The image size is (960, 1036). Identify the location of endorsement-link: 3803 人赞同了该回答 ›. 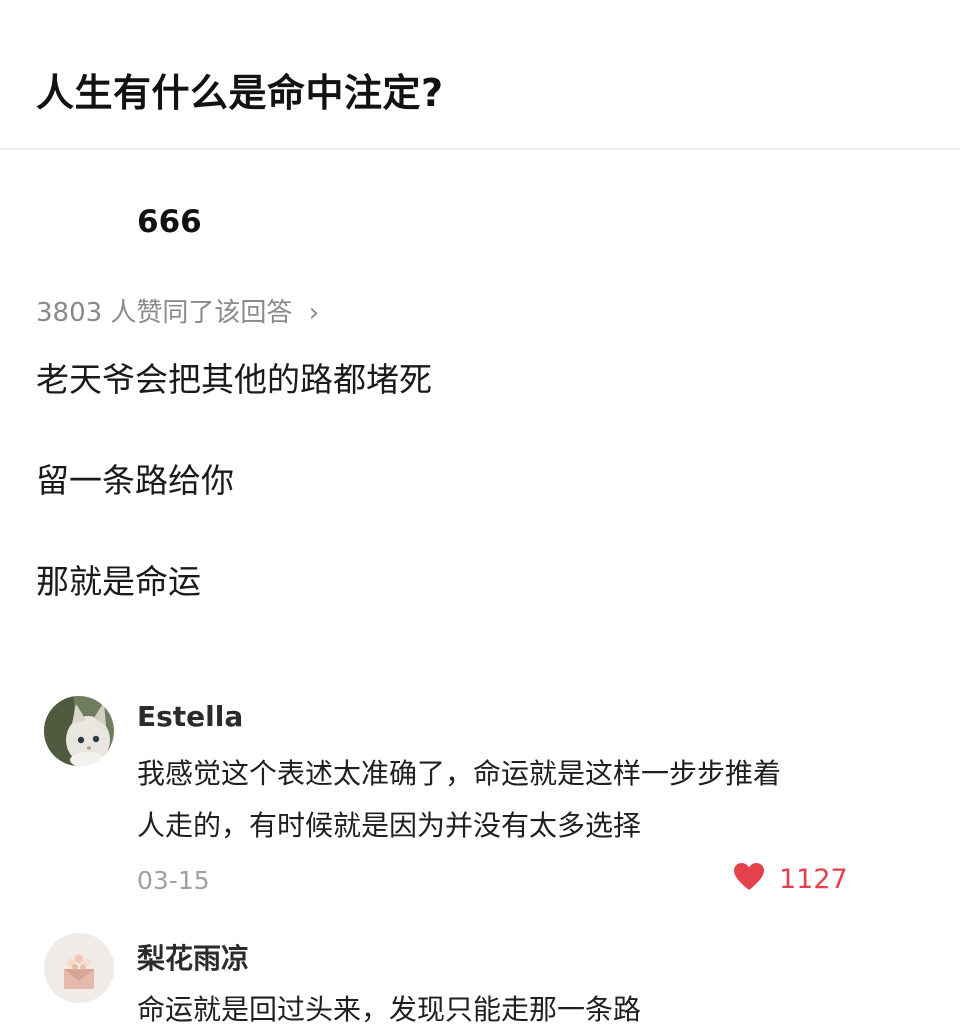
(177, 310).